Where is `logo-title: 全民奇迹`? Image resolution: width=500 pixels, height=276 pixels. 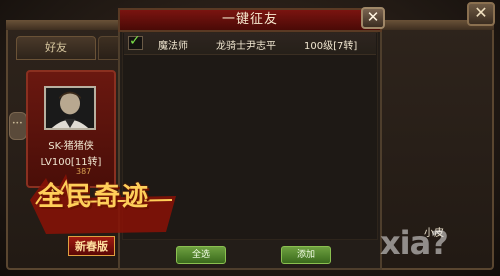 logo-title: 全民奇迹 is located at coordinates (94, 197).